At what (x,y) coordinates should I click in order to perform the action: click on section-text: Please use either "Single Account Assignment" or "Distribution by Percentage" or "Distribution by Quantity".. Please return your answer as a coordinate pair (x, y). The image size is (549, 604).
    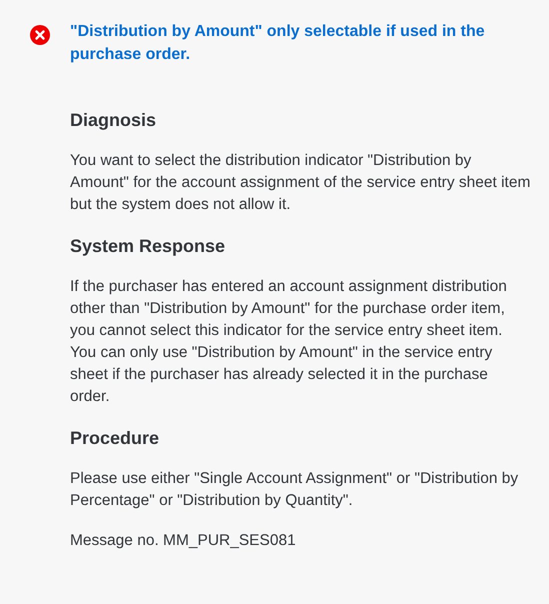
    Looking at the image, I should click on (295, 490).